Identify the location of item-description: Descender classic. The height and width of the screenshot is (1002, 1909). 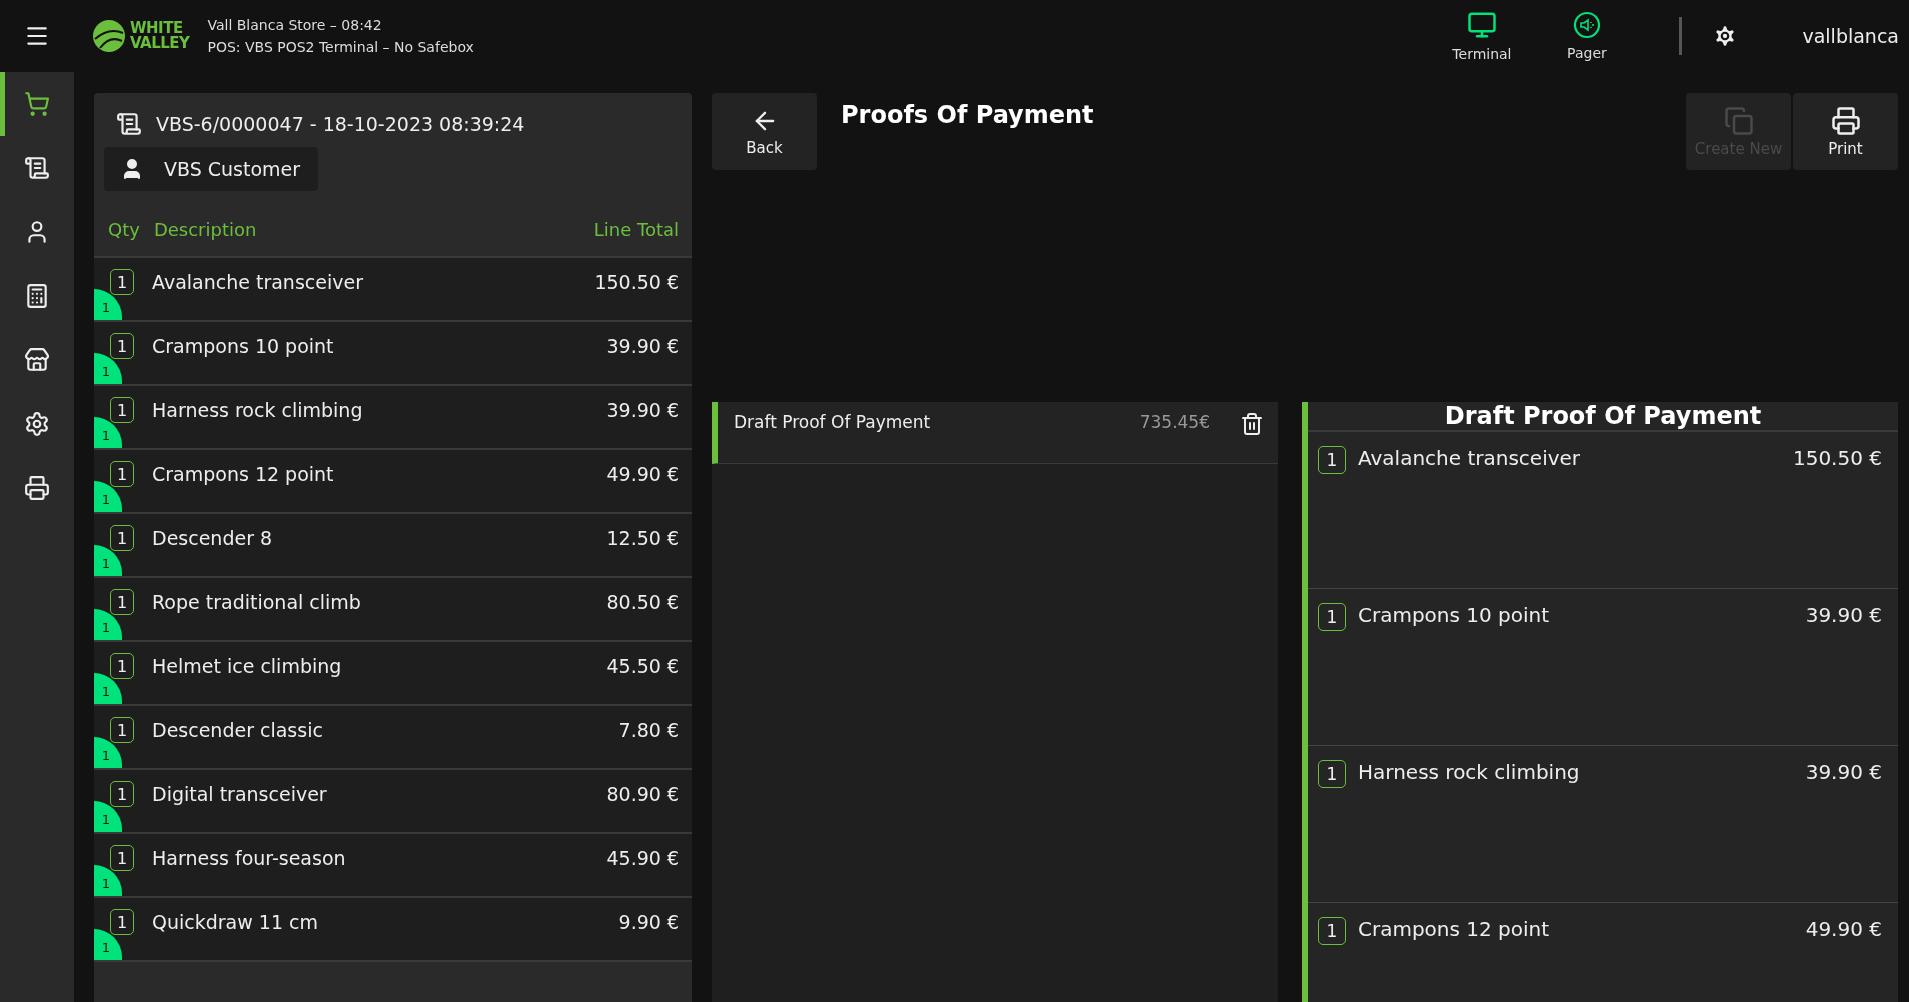
(238, 730).